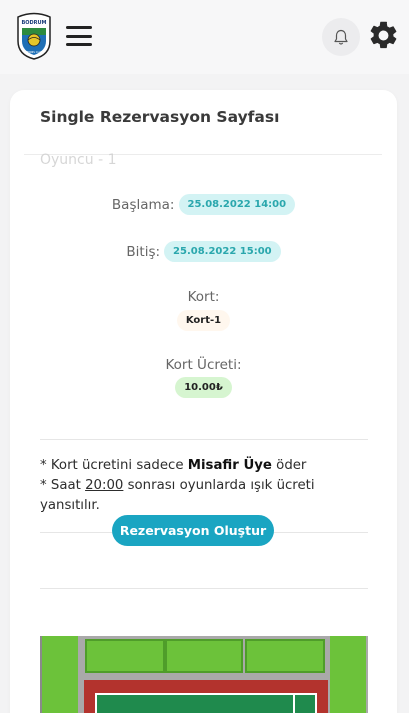 Image resolution: width=409 pixels, height=713 pixels. I want to click on end-row: Bitiş: 25.08.2022 15:00, so click(203, 251).